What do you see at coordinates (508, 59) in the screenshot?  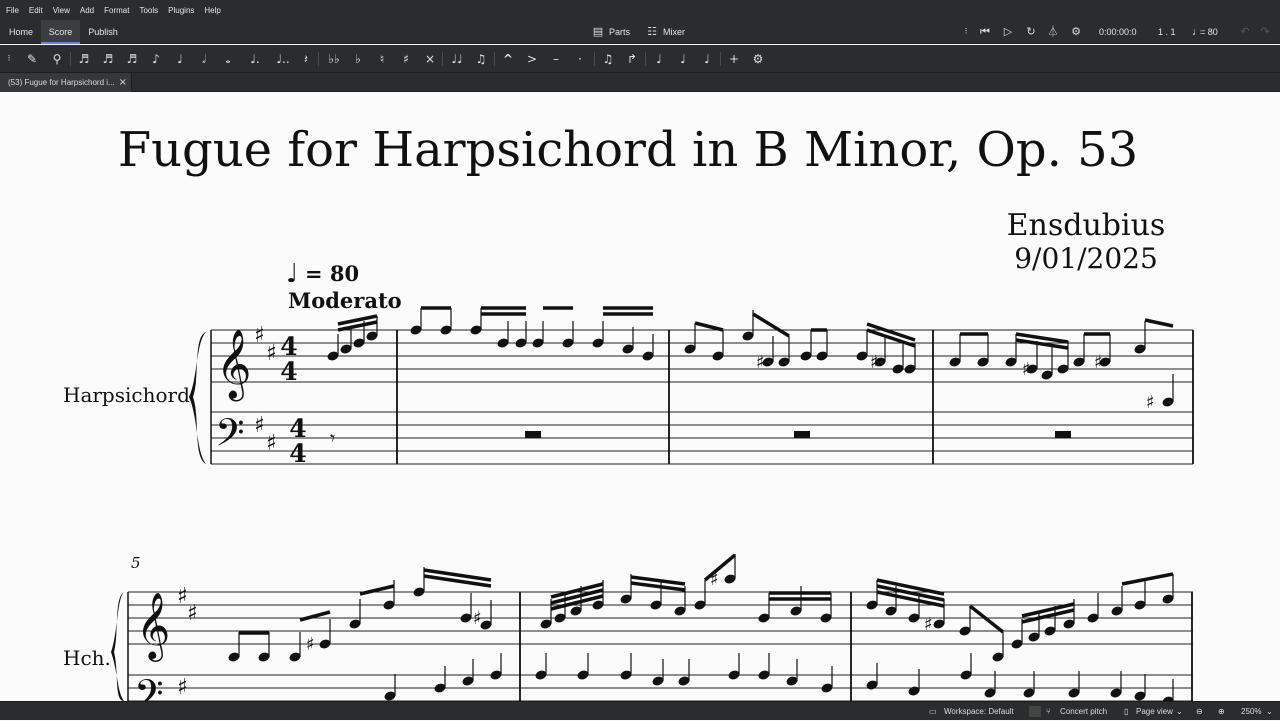 I see `marcato-icon: ^` at bounding box center [508, 59].